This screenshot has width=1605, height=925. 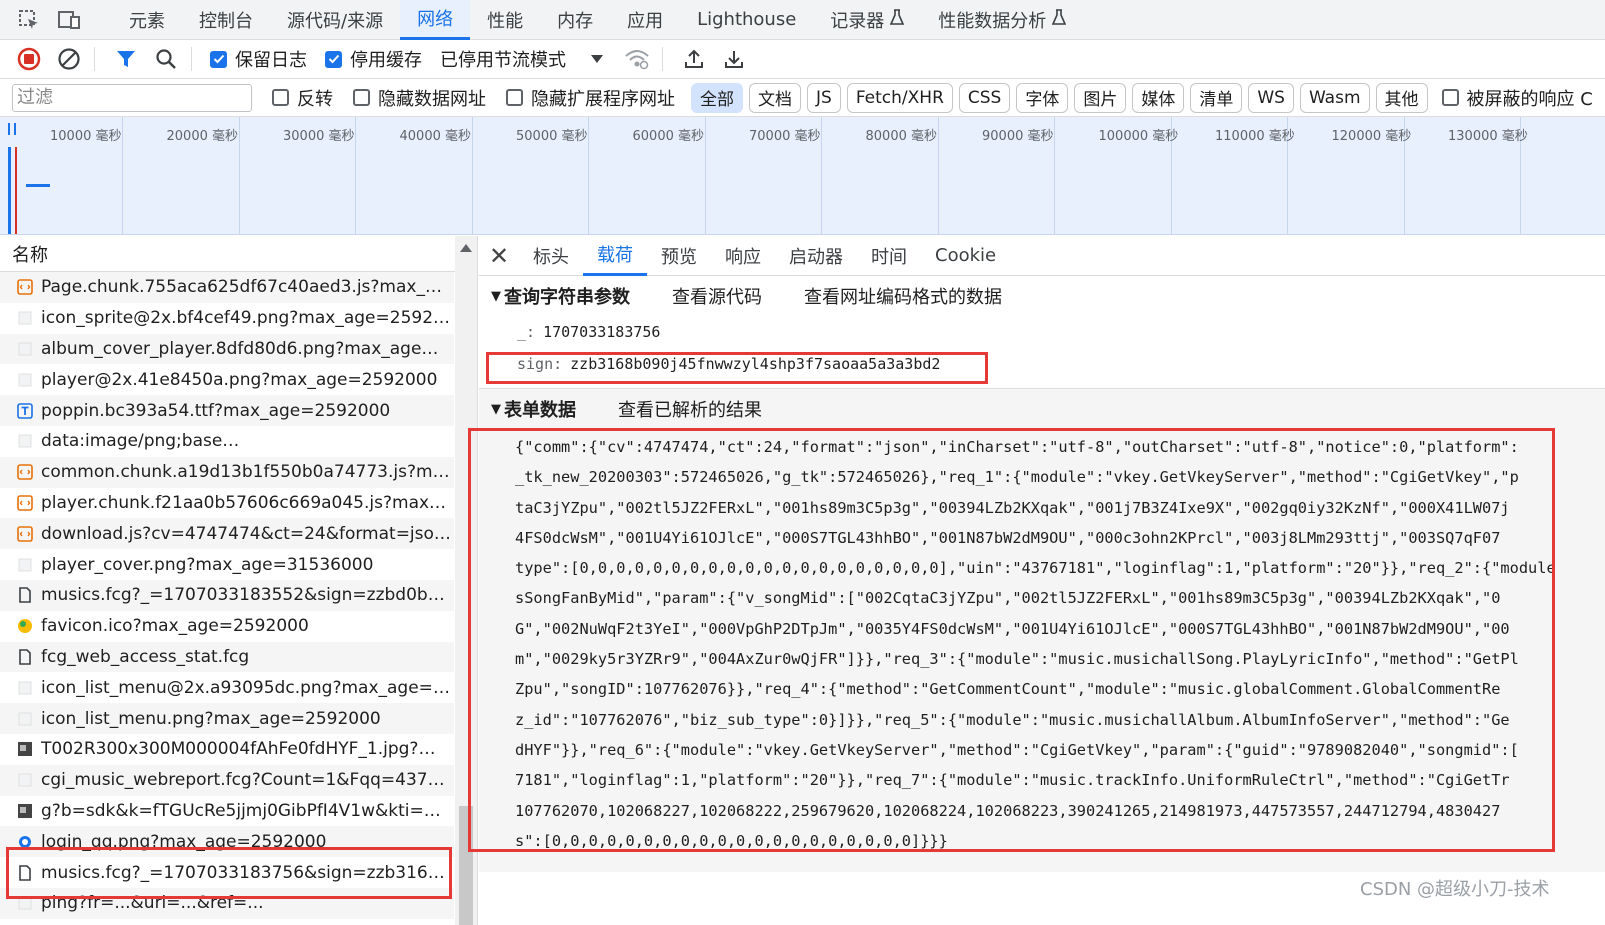 I want to click on blocked-responses-checkbox: 被屏蔽的响应 C, so click(x=1517, y=98).